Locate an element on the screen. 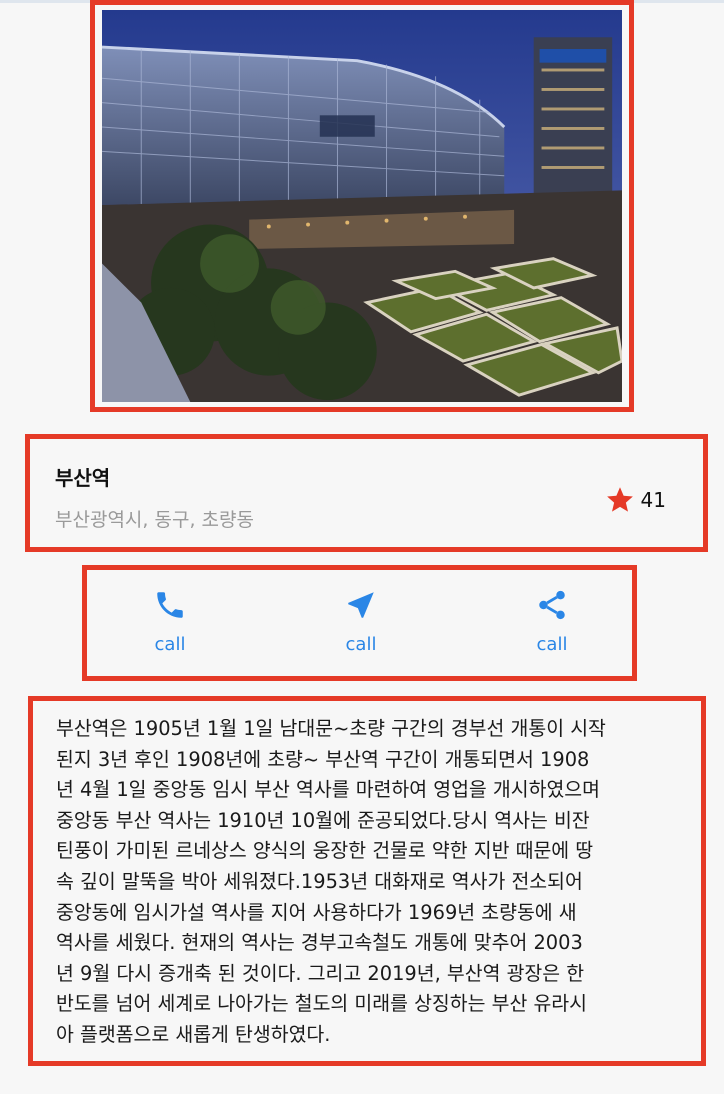 The width and height of the screenshot is (724, 1094). description-line: 년 4월 1일 중앙동 임시 부산 역사를 마련하여 영업을 개시하였으며 is located at coordinates (328, 790).